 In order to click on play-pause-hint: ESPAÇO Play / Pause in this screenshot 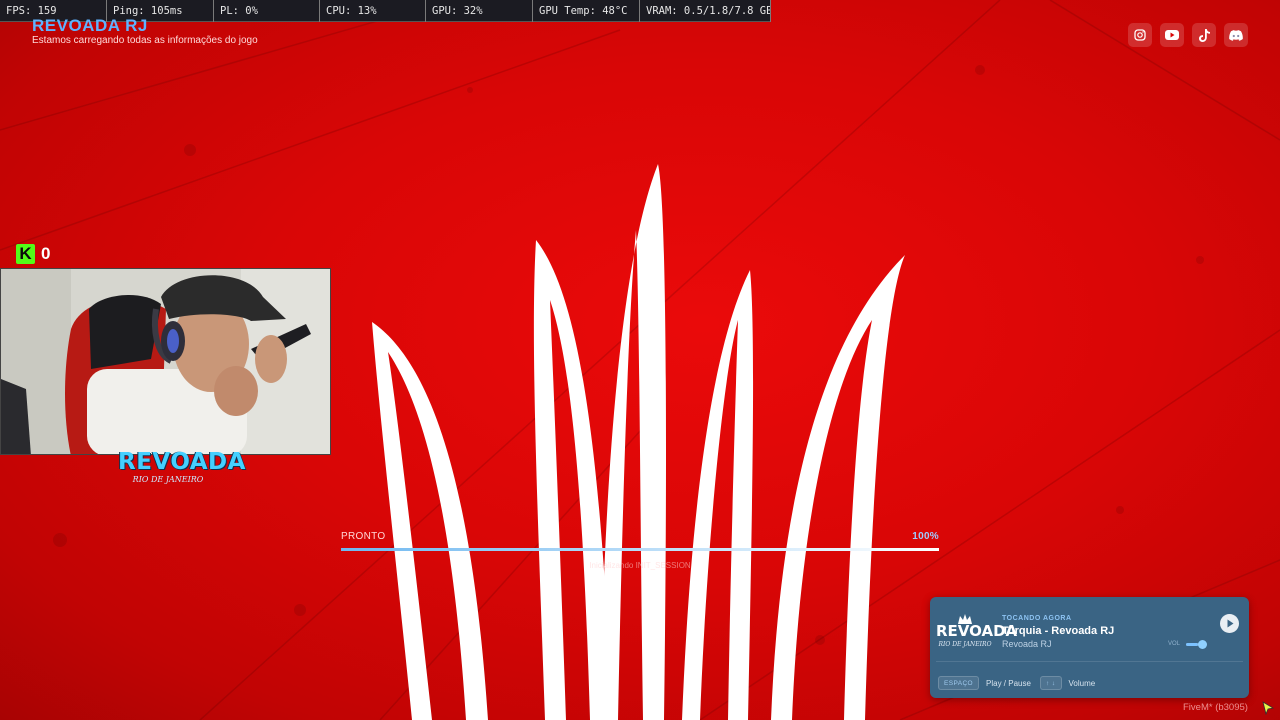, I will do `click(984, 683)`.